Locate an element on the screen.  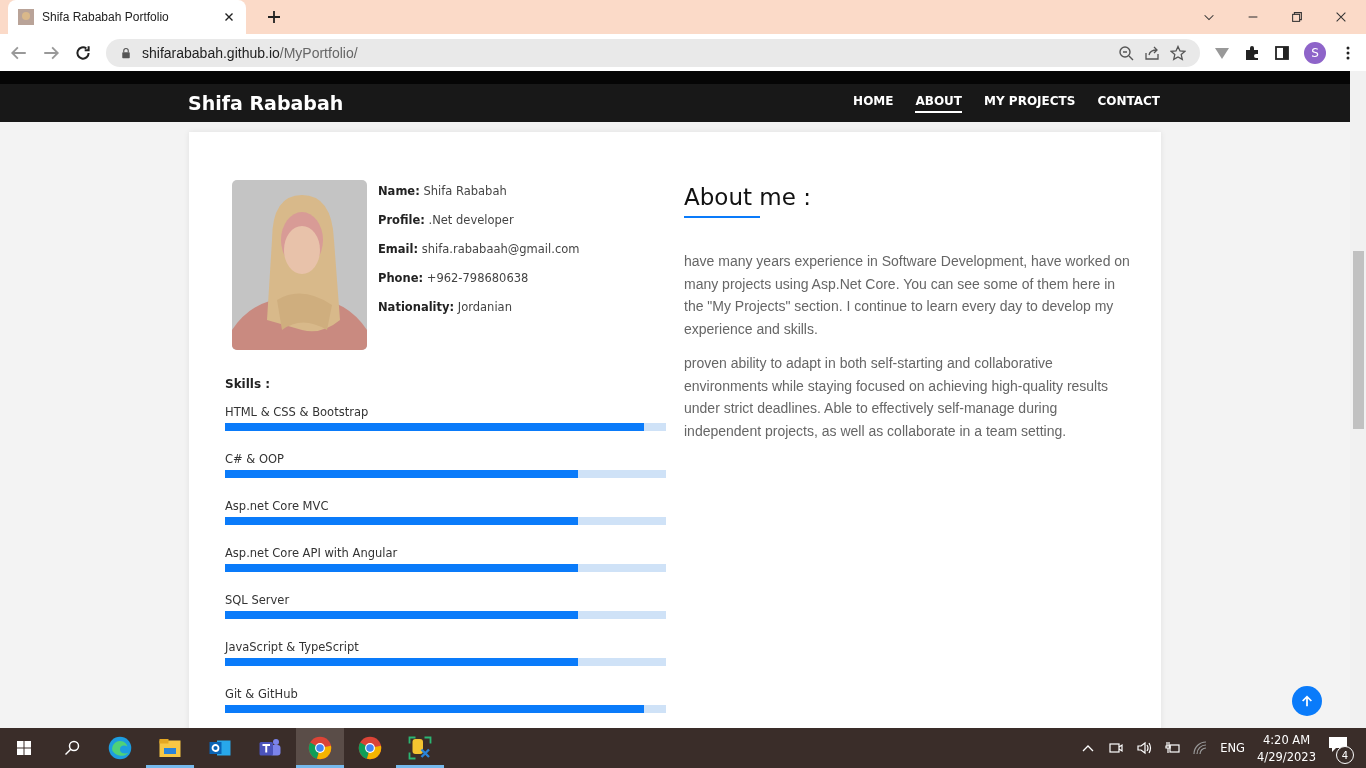
battery-icon is located at coordinates (1172, 748).